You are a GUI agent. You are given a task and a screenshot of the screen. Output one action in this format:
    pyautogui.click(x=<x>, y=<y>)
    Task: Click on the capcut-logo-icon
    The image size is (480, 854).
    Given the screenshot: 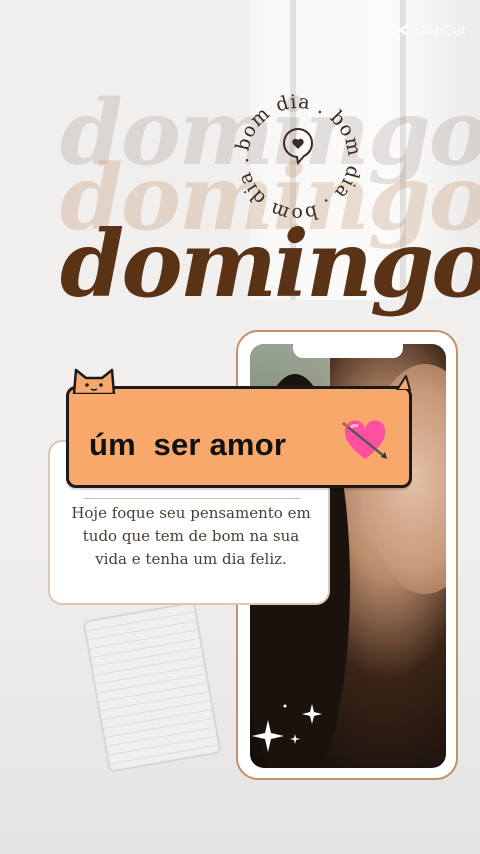 What is the action you would take?
    pyautogui.click(x=399, y=30)
    